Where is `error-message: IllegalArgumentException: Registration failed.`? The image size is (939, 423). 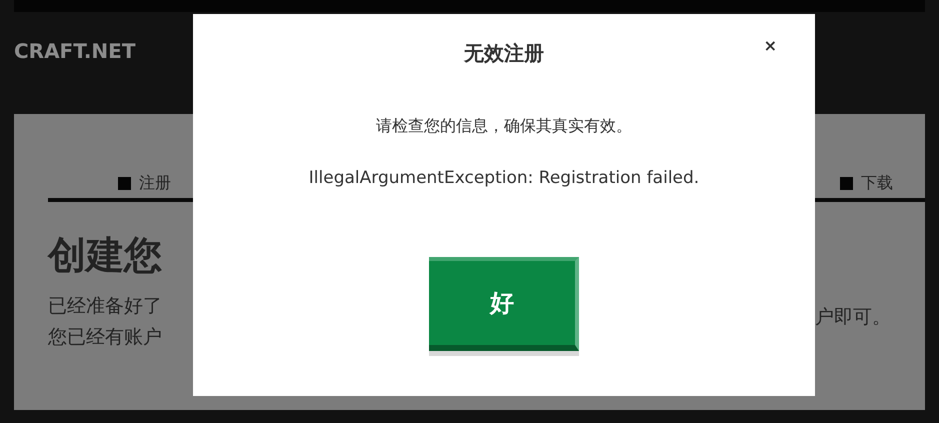
error-message: IllegalArgumentException: Registration failed. is located at coordinates (504, 178).